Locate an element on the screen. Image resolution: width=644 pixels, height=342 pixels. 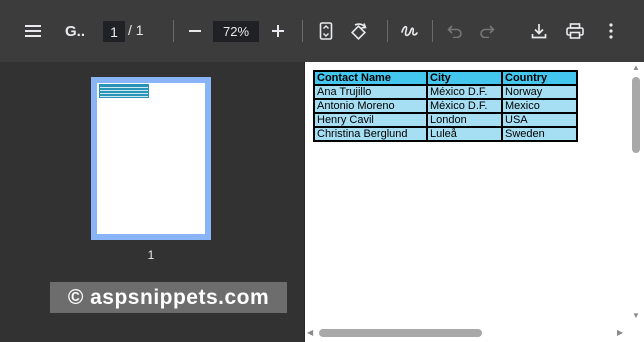
menu-icon is located at coordinates (33, 31).